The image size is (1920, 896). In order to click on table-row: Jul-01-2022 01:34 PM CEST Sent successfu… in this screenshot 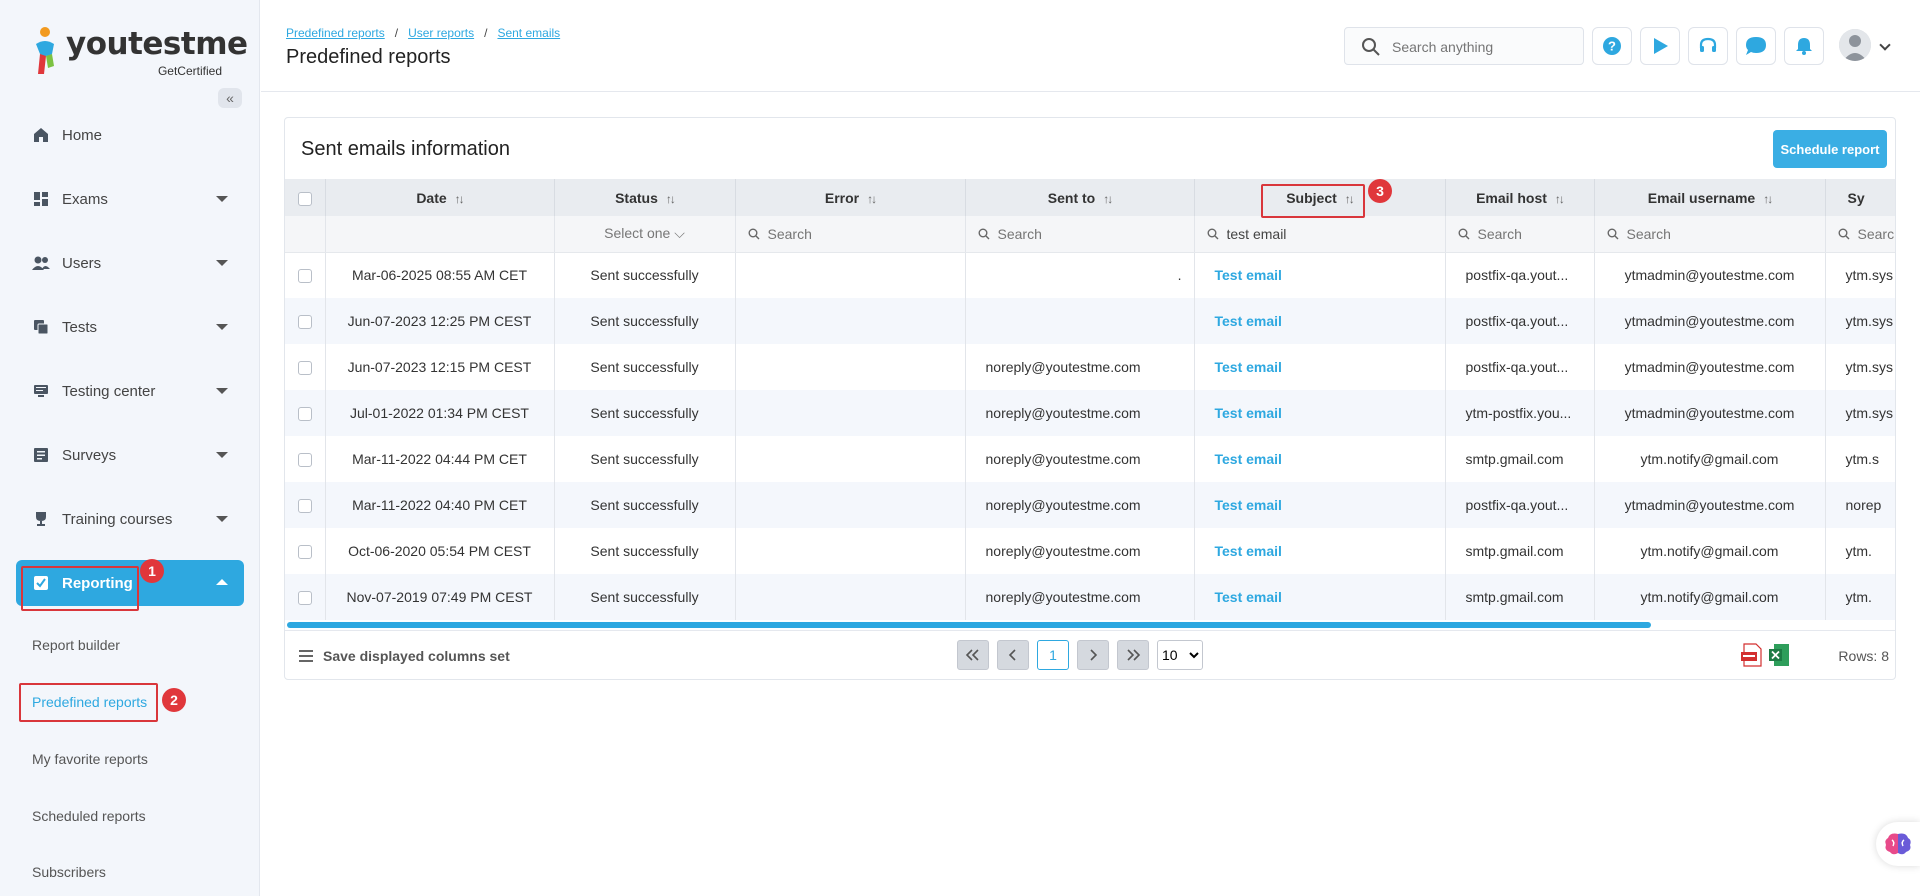, I will do `click(1090, 413)`.